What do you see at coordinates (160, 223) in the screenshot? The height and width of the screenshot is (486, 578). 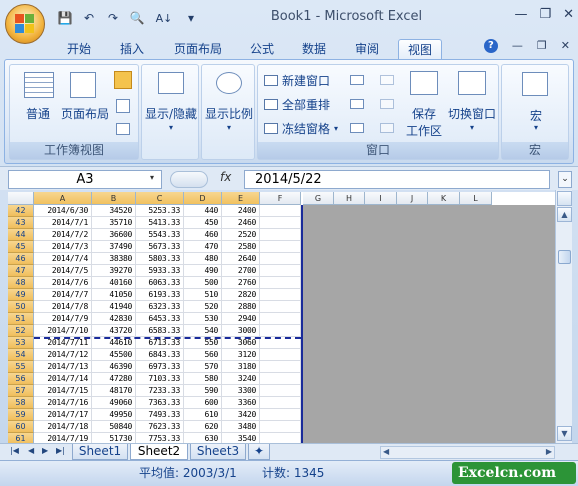 I see `cell-c: 5413.33` at bounding box center [160, 223].